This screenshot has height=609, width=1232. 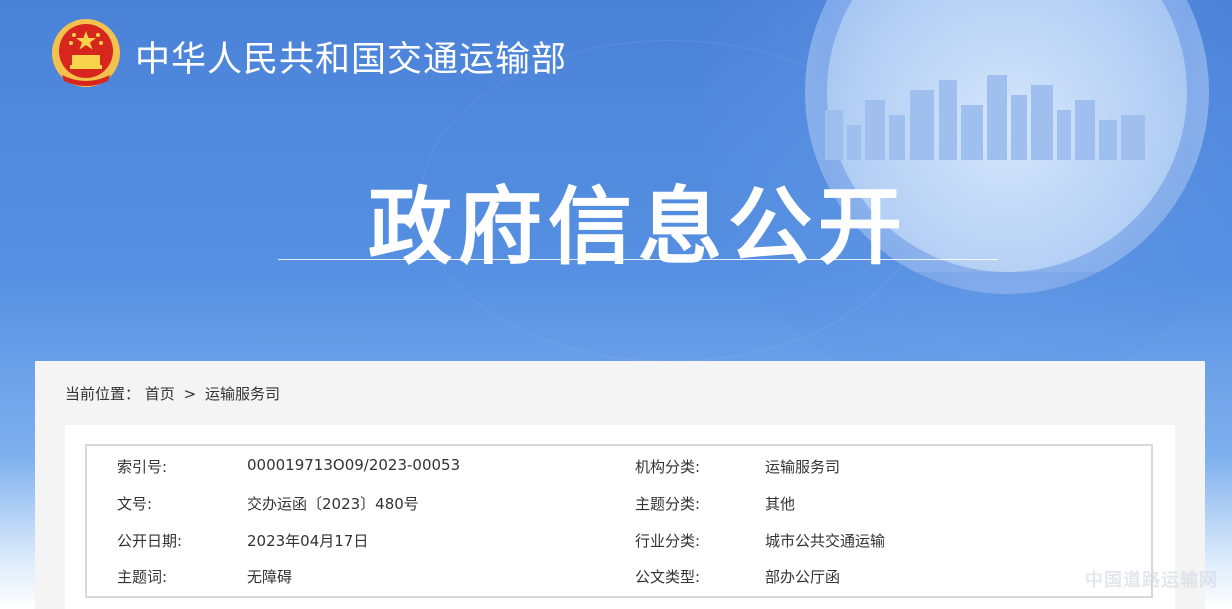 What do you see at coordinates (668, 467) in the screenshot?
I see `agency-category-label: 机构分类:` at bounding box center [668, 467].